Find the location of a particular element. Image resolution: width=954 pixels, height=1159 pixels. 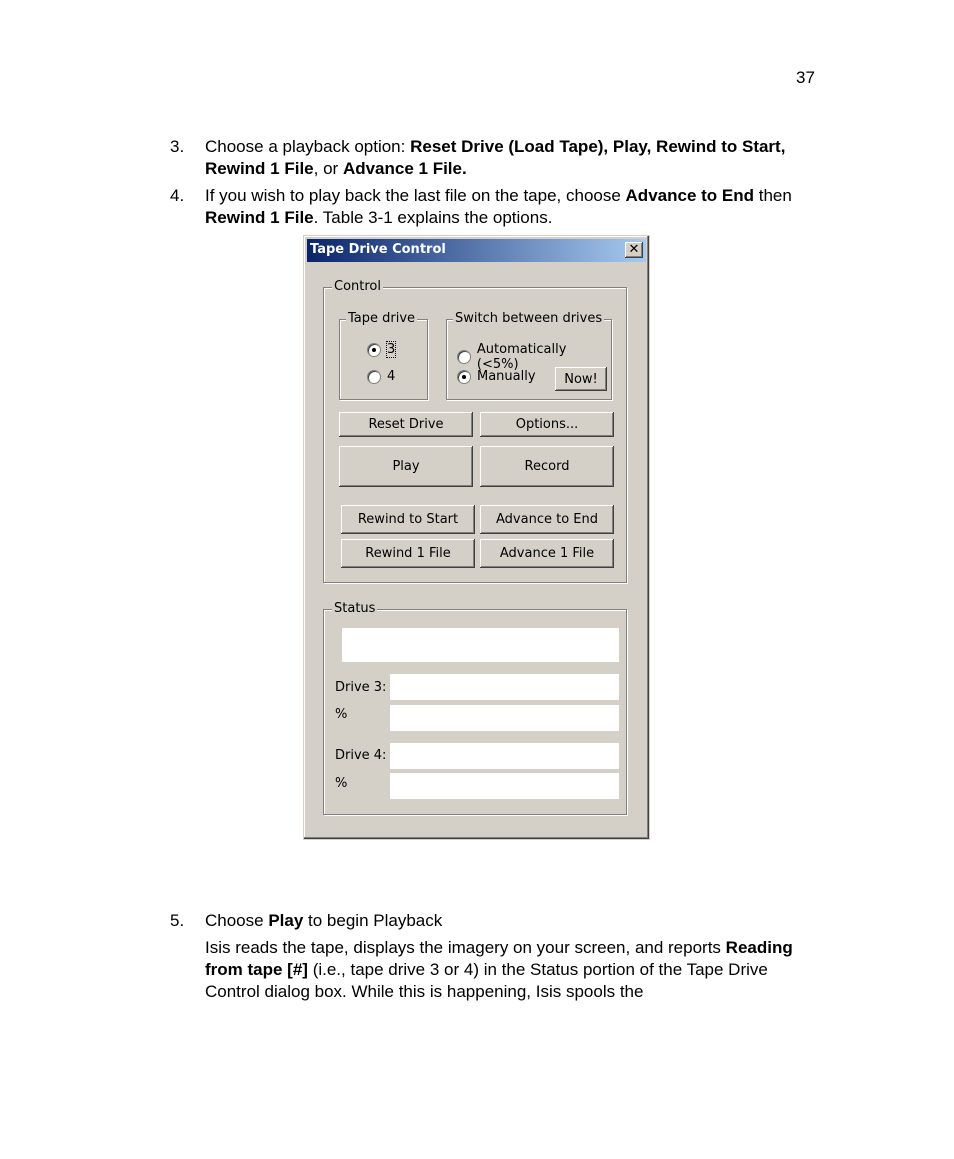

title-bar: Tape Drive Control ✕ is located at coordinates (476, 250).